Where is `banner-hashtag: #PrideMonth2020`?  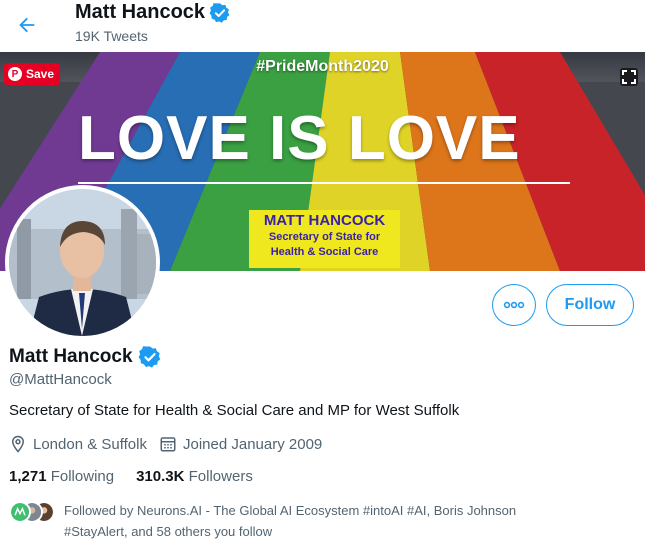 banner-hashtag: #PrideMonth2020 is located at coordinates (322, 66).